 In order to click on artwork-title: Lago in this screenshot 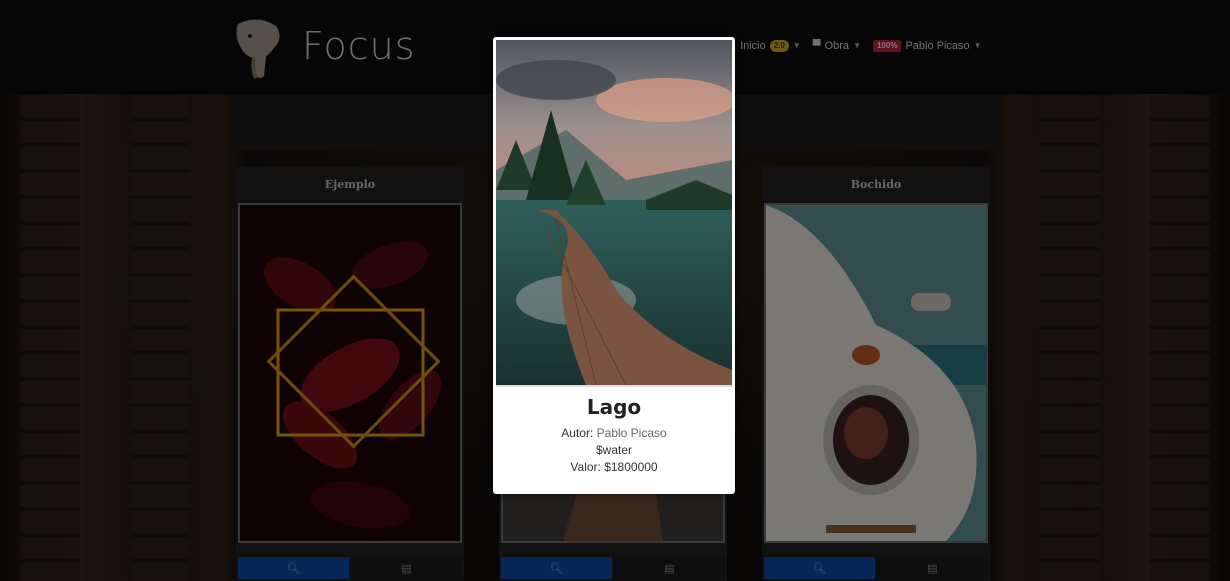, I will do `click(614, 407)`.